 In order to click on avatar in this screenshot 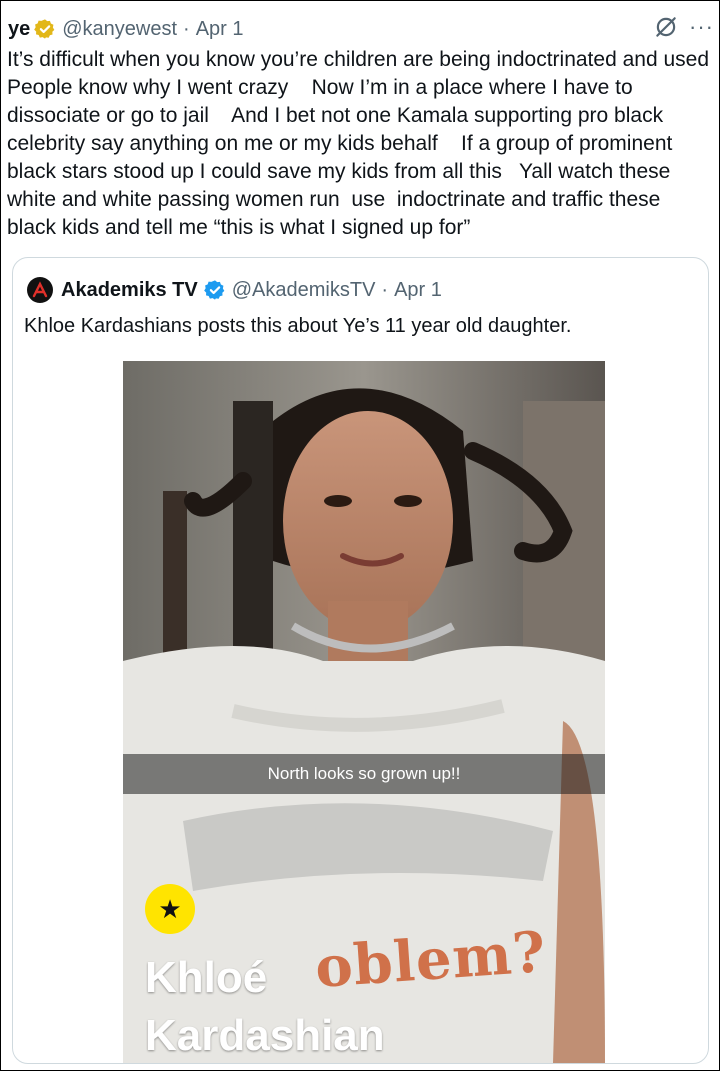, I will do `click(40, 290)`.